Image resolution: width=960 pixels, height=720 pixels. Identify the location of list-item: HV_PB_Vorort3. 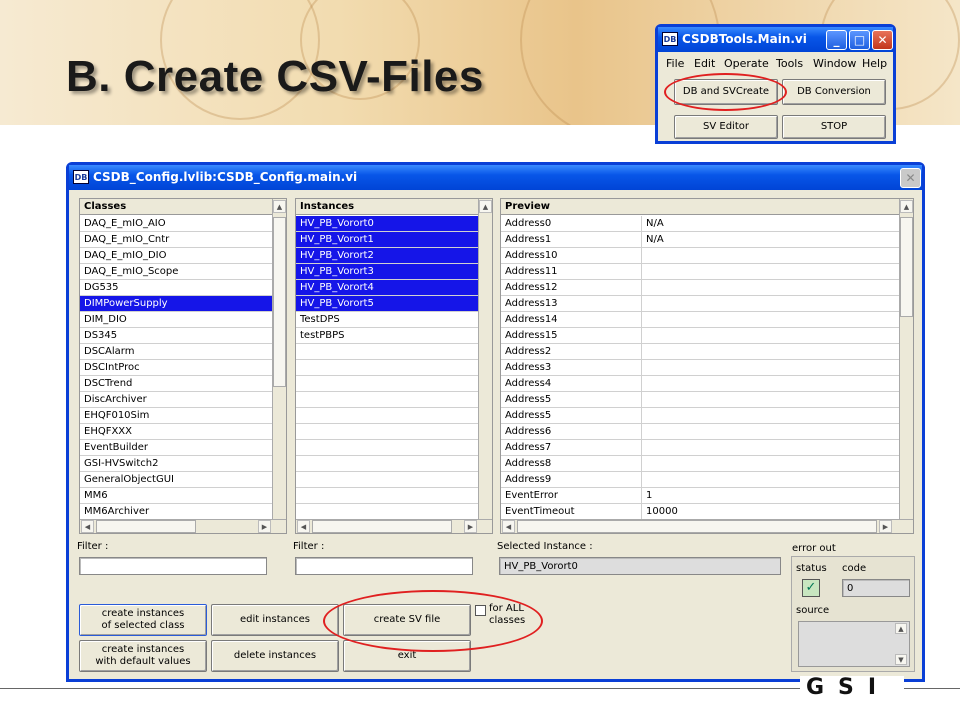
(387, 272).